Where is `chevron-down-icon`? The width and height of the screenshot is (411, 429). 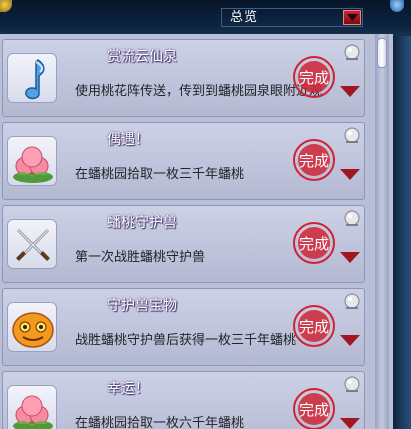 chevron-down-icon is located at coordinates (352, 17).